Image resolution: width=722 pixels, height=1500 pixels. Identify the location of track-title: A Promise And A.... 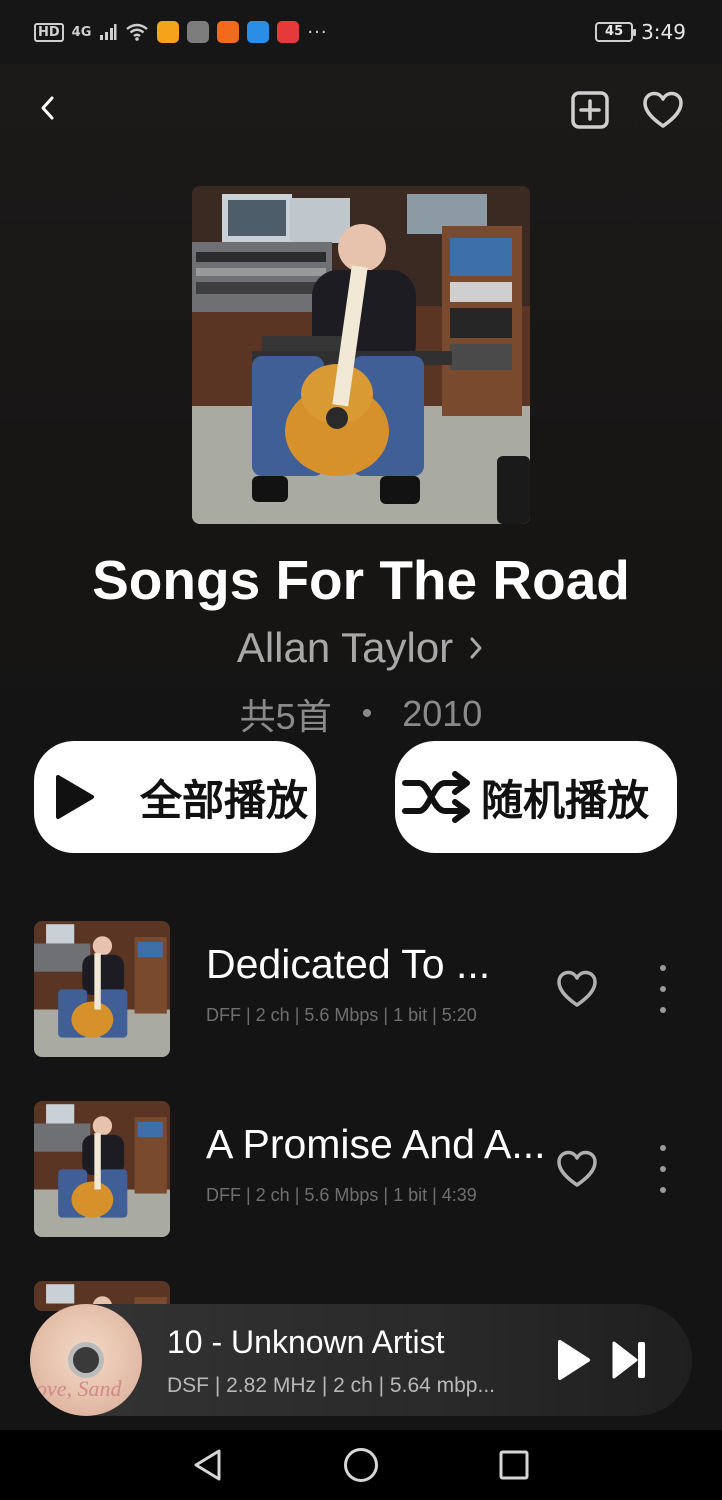
(376, 1144).